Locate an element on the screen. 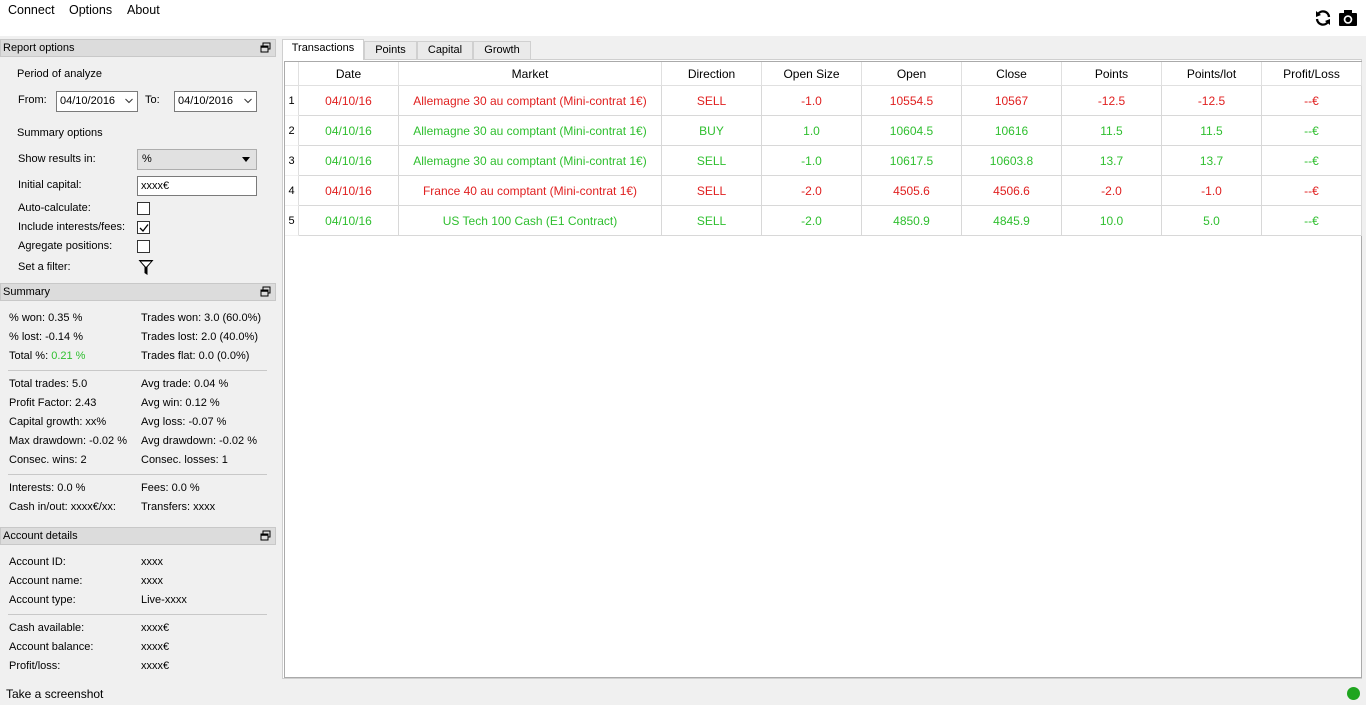  column-header-direction: Direction is located at coordinates (712, 74).